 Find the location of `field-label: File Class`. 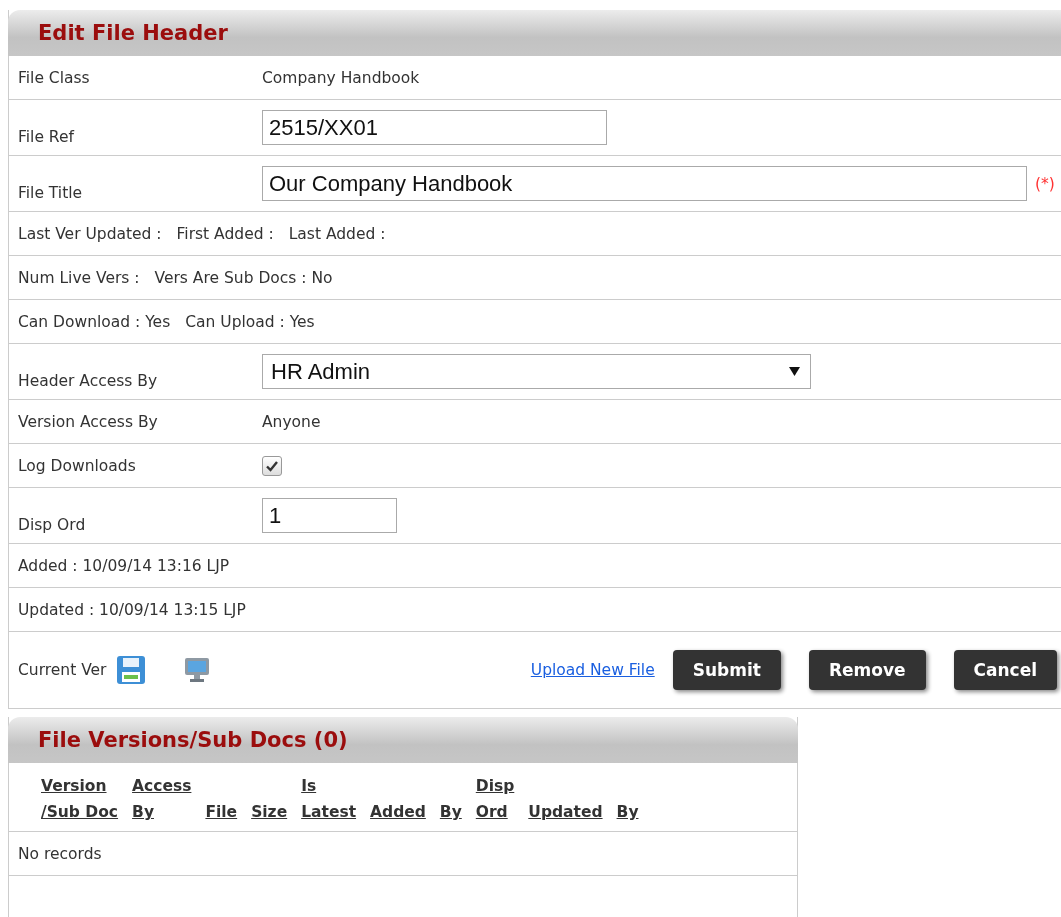

field-label: File Class is located at coordinates (54, 77).